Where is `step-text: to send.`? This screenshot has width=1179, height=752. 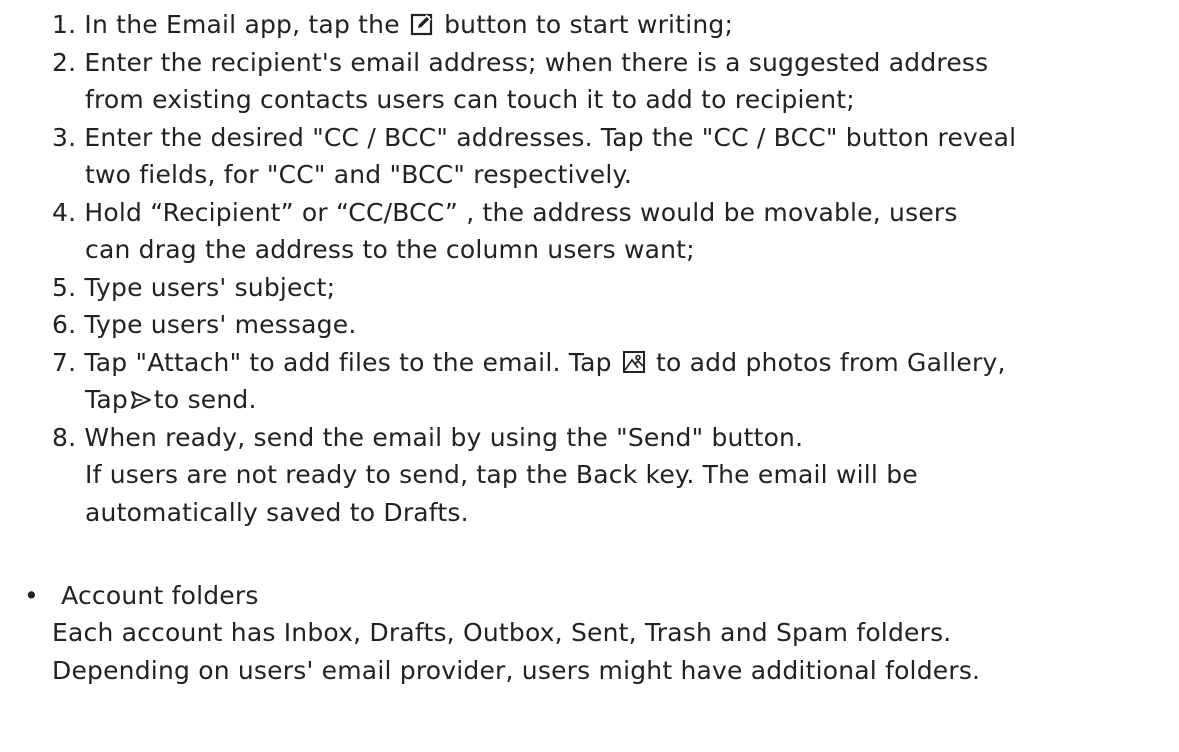
step-text: to send. is located at coordinates (205, 399).